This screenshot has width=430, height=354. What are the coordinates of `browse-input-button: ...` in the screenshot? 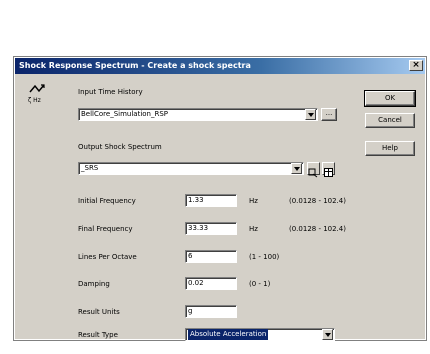 It's located at (329, 114).